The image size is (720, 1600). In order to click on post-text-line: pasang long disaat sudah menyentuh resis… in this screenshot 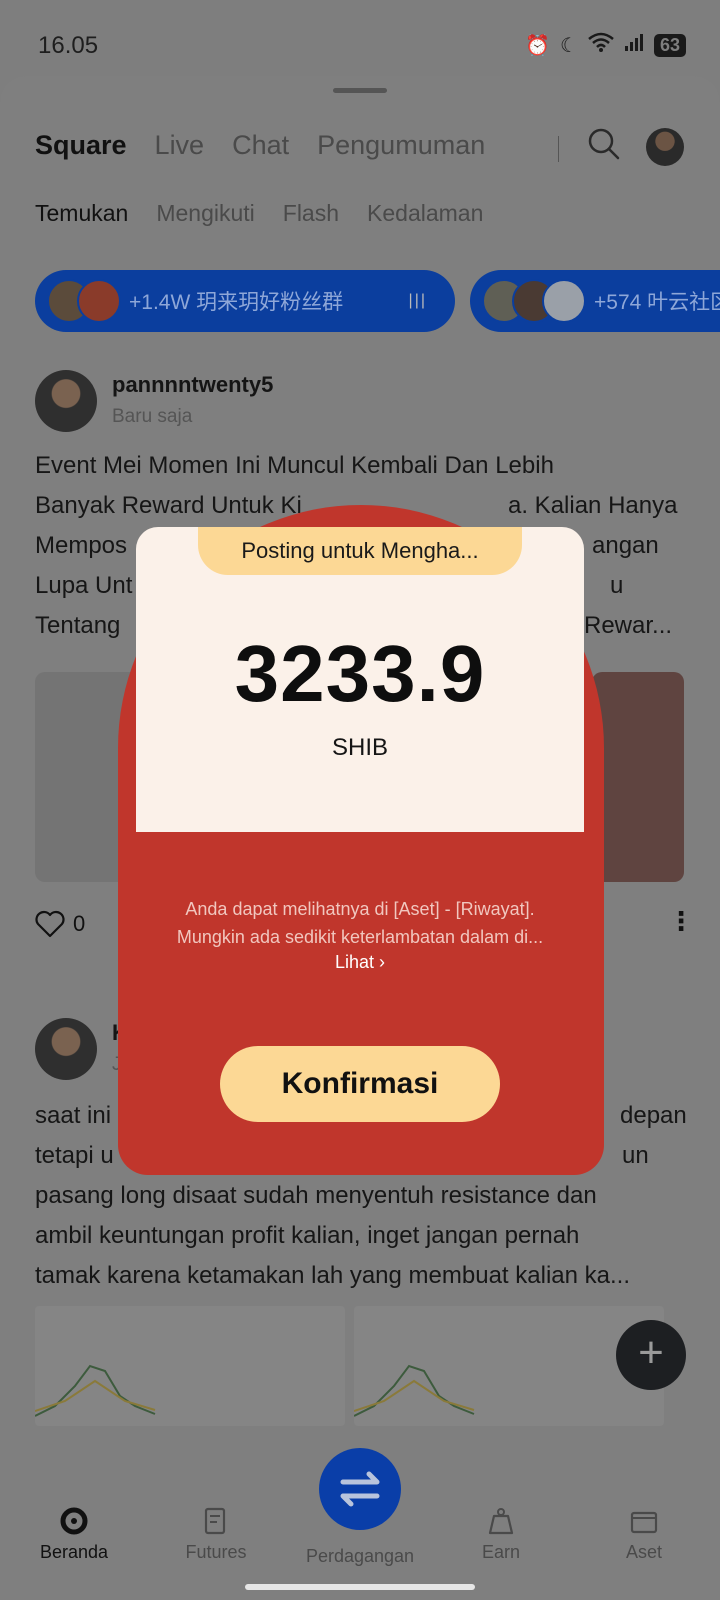, I will do `click(316, 1195)`.